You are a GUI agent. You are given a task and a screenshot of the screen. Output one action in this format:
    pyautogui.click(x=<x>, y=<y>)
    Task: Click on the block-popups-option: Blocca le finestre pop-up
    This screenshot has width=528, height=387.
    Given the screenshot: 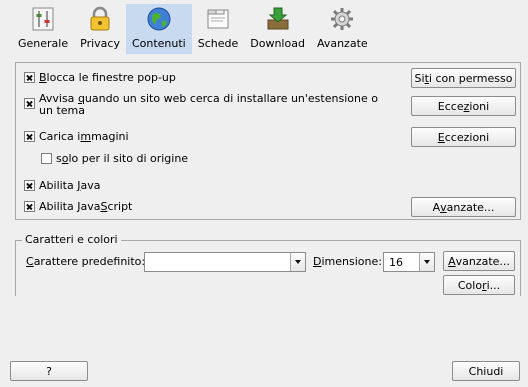 What is the action you would take?
    pyautogui.click(x=100, y=77)
    